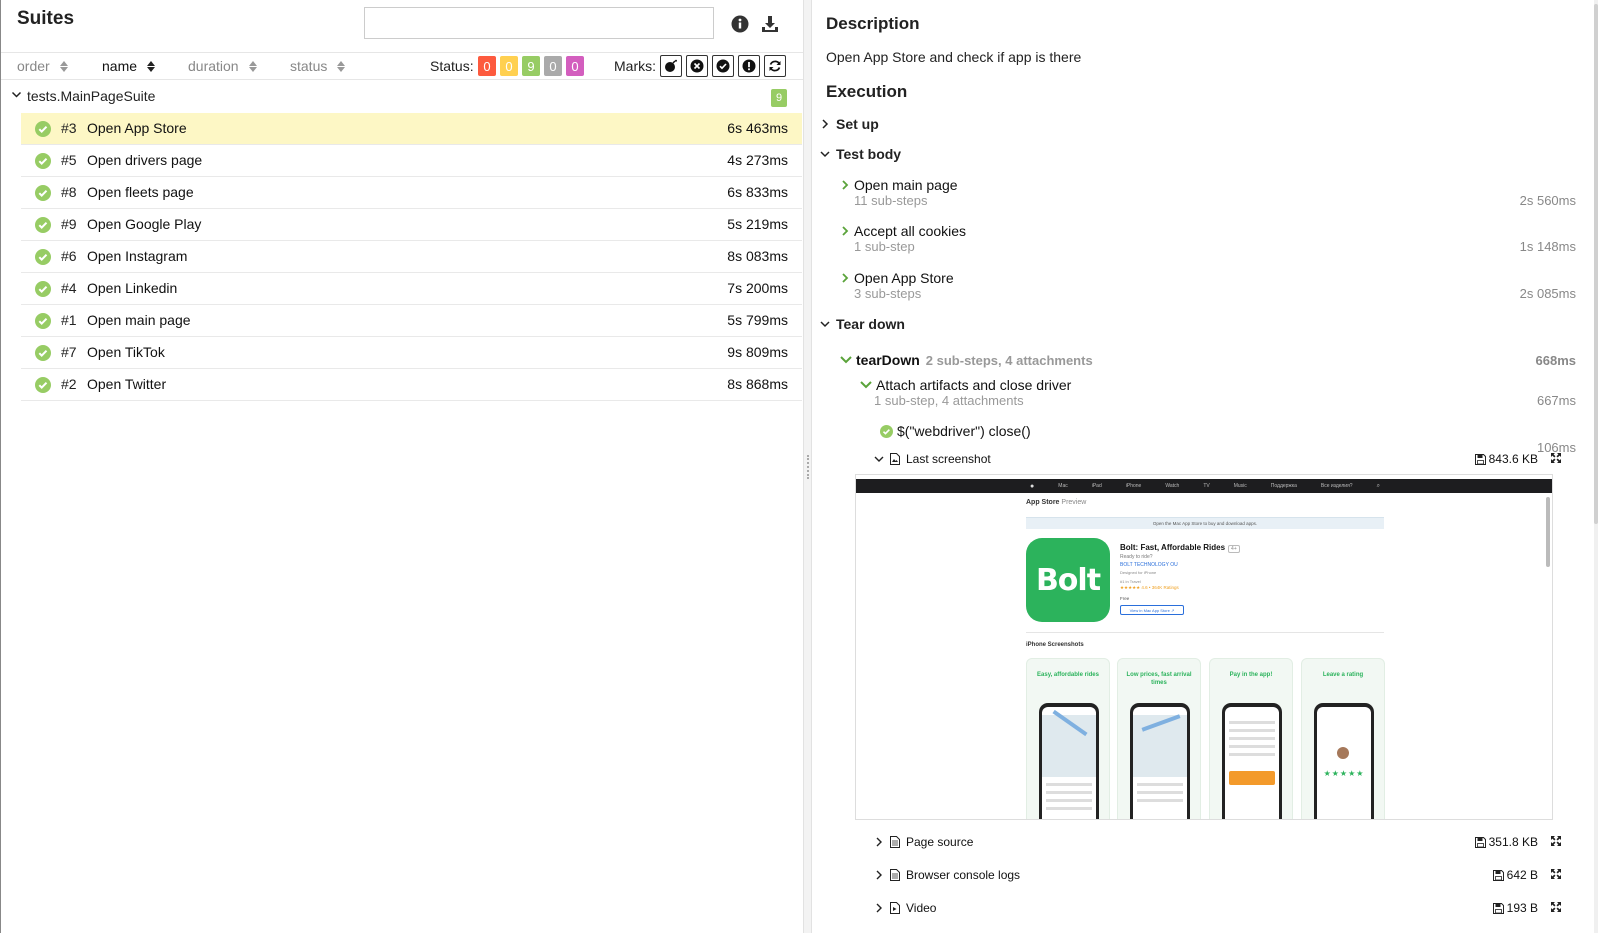  Describe the element at coordinates (1224, 909) in the screenshot. I see `attachment-row: Video 193 B` at that location.